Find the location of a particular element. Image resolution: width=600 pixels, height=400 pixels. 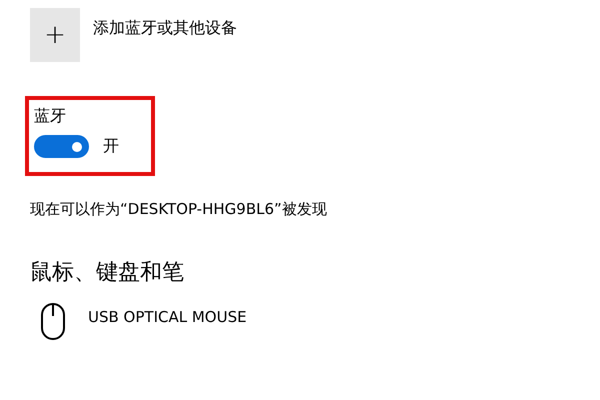

add-device-label: 添加蓝牙或其他设备 is located at coordinates (165, 28).